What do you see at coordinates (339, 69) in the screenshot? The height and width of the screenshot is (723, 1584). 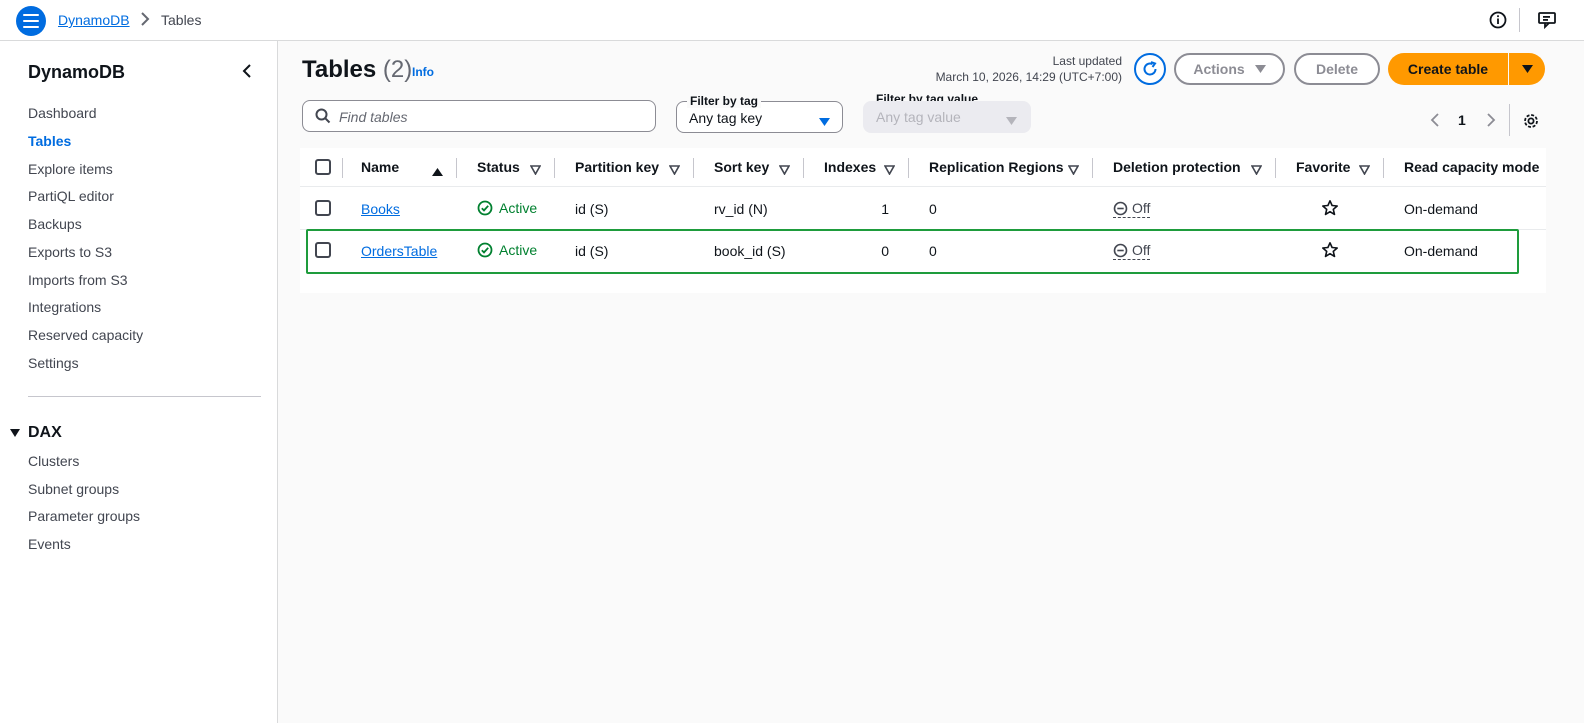 I see `page-title-text: Tables` at bounding box center [339, 69].